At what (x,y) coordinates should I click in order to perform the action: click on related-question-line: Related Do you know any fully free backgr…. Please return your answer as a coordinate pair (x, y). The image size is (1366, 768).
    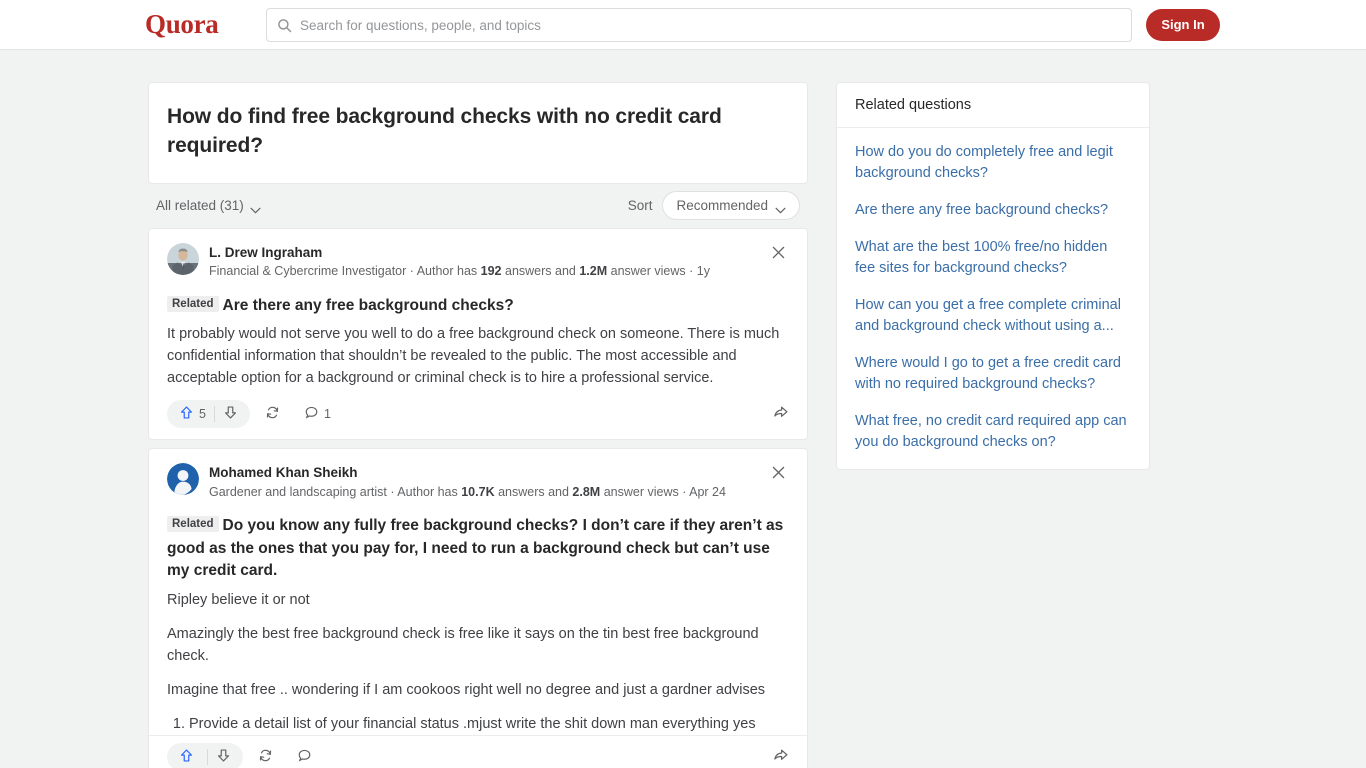
    Looking at the image, I should click on (478, 548).